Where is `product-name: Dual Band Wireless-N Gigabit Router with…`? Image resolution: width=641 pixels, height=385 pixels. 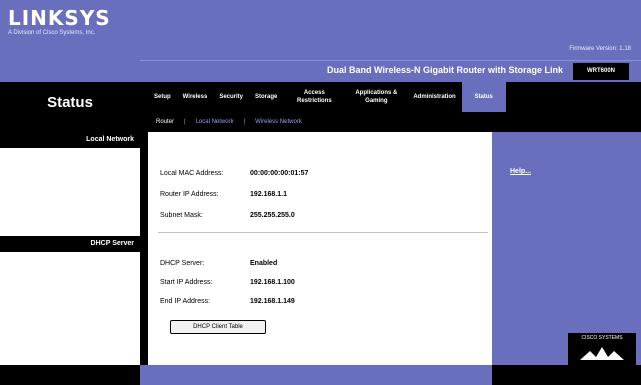
product-name: Dual Band Wireless-N Gigabit Router with… is located at coordinates (445, 70).